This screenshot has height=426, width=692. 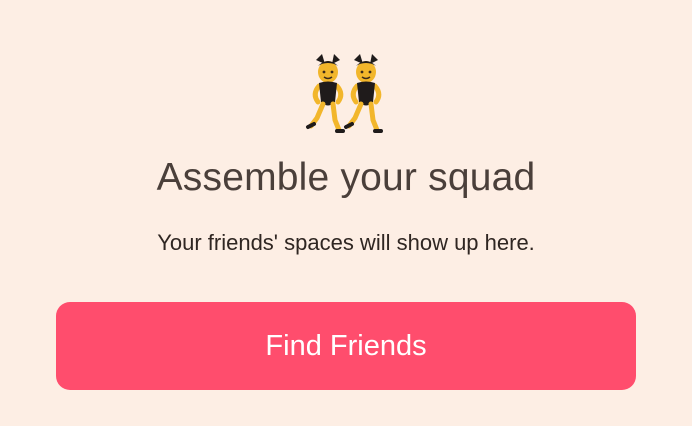 I want to click on right-dancer, so click(x=363, y=93).